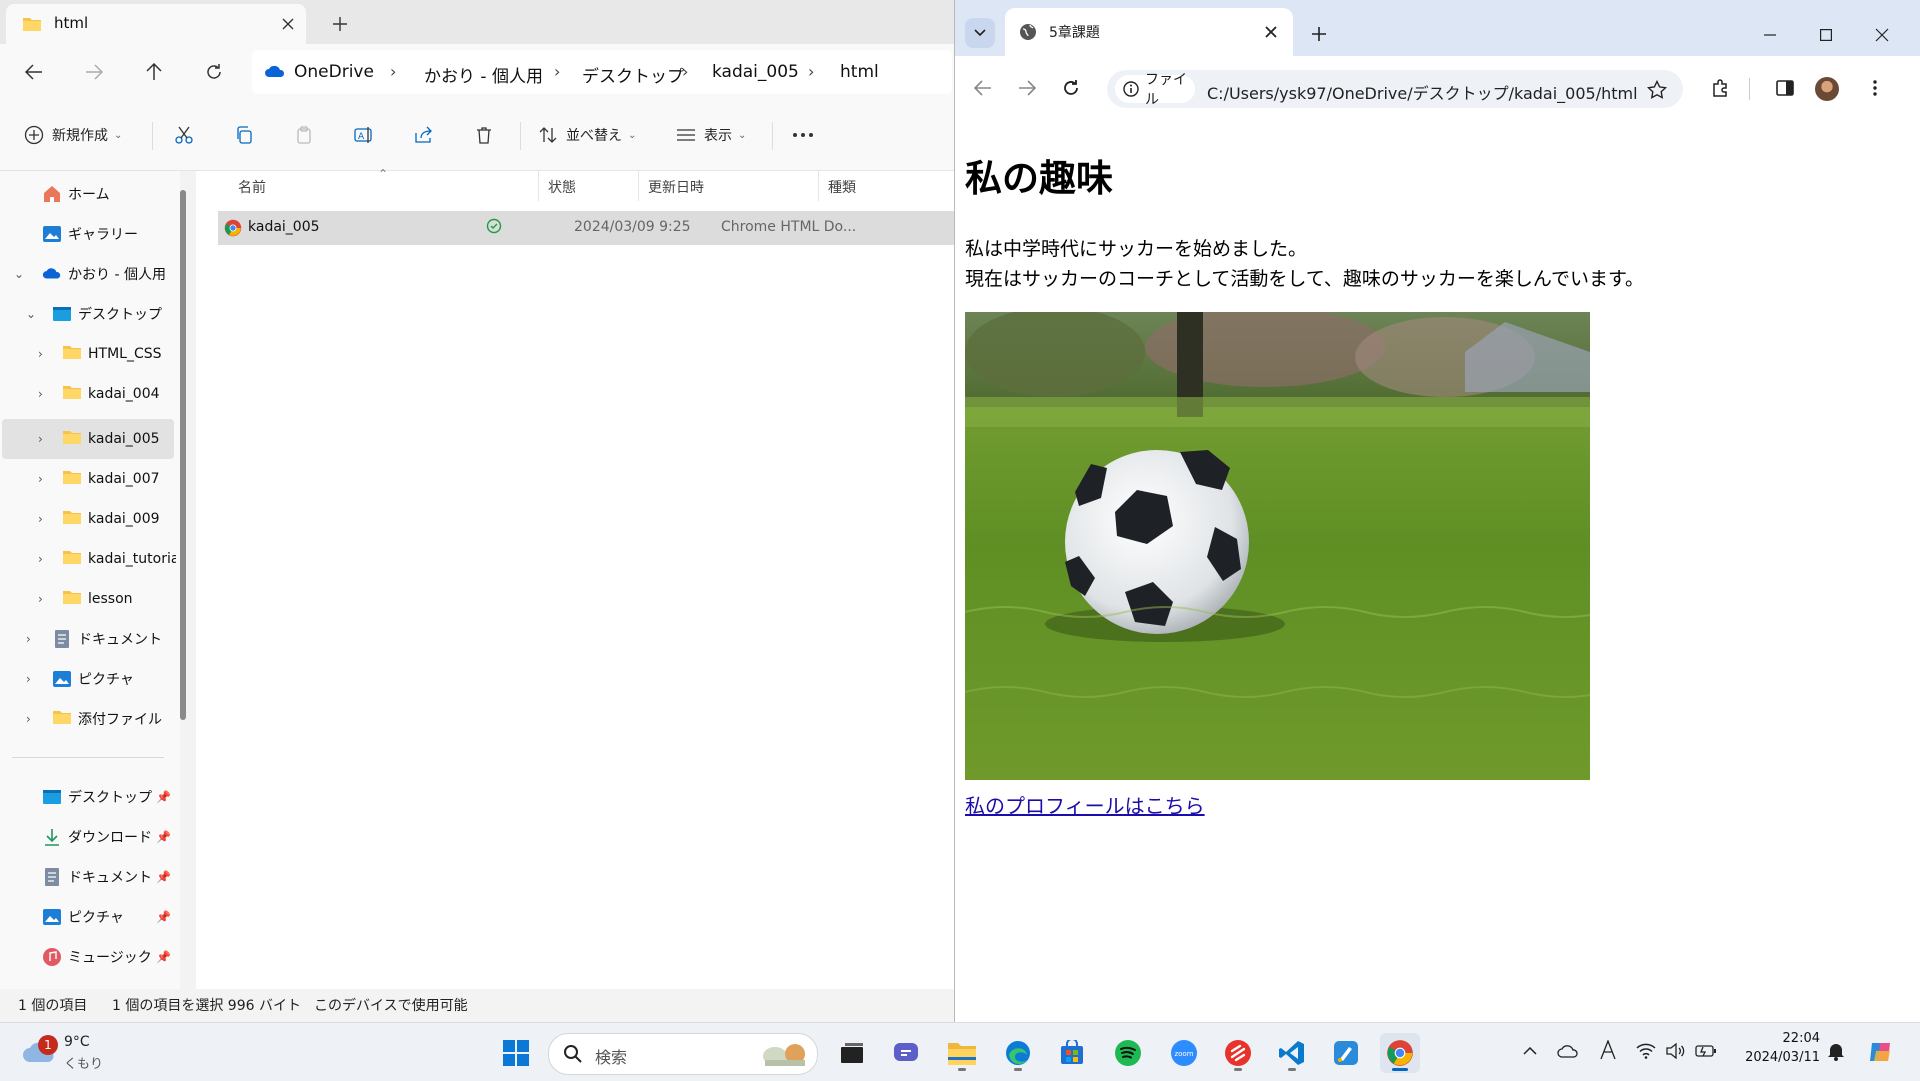 This screenshot has width=1920, height=1081. Describe the element at coordinates (88, 559) in the screenshot. I see `sidebar-item-kadai-tutoria: › kadai_tutoria` at that location.